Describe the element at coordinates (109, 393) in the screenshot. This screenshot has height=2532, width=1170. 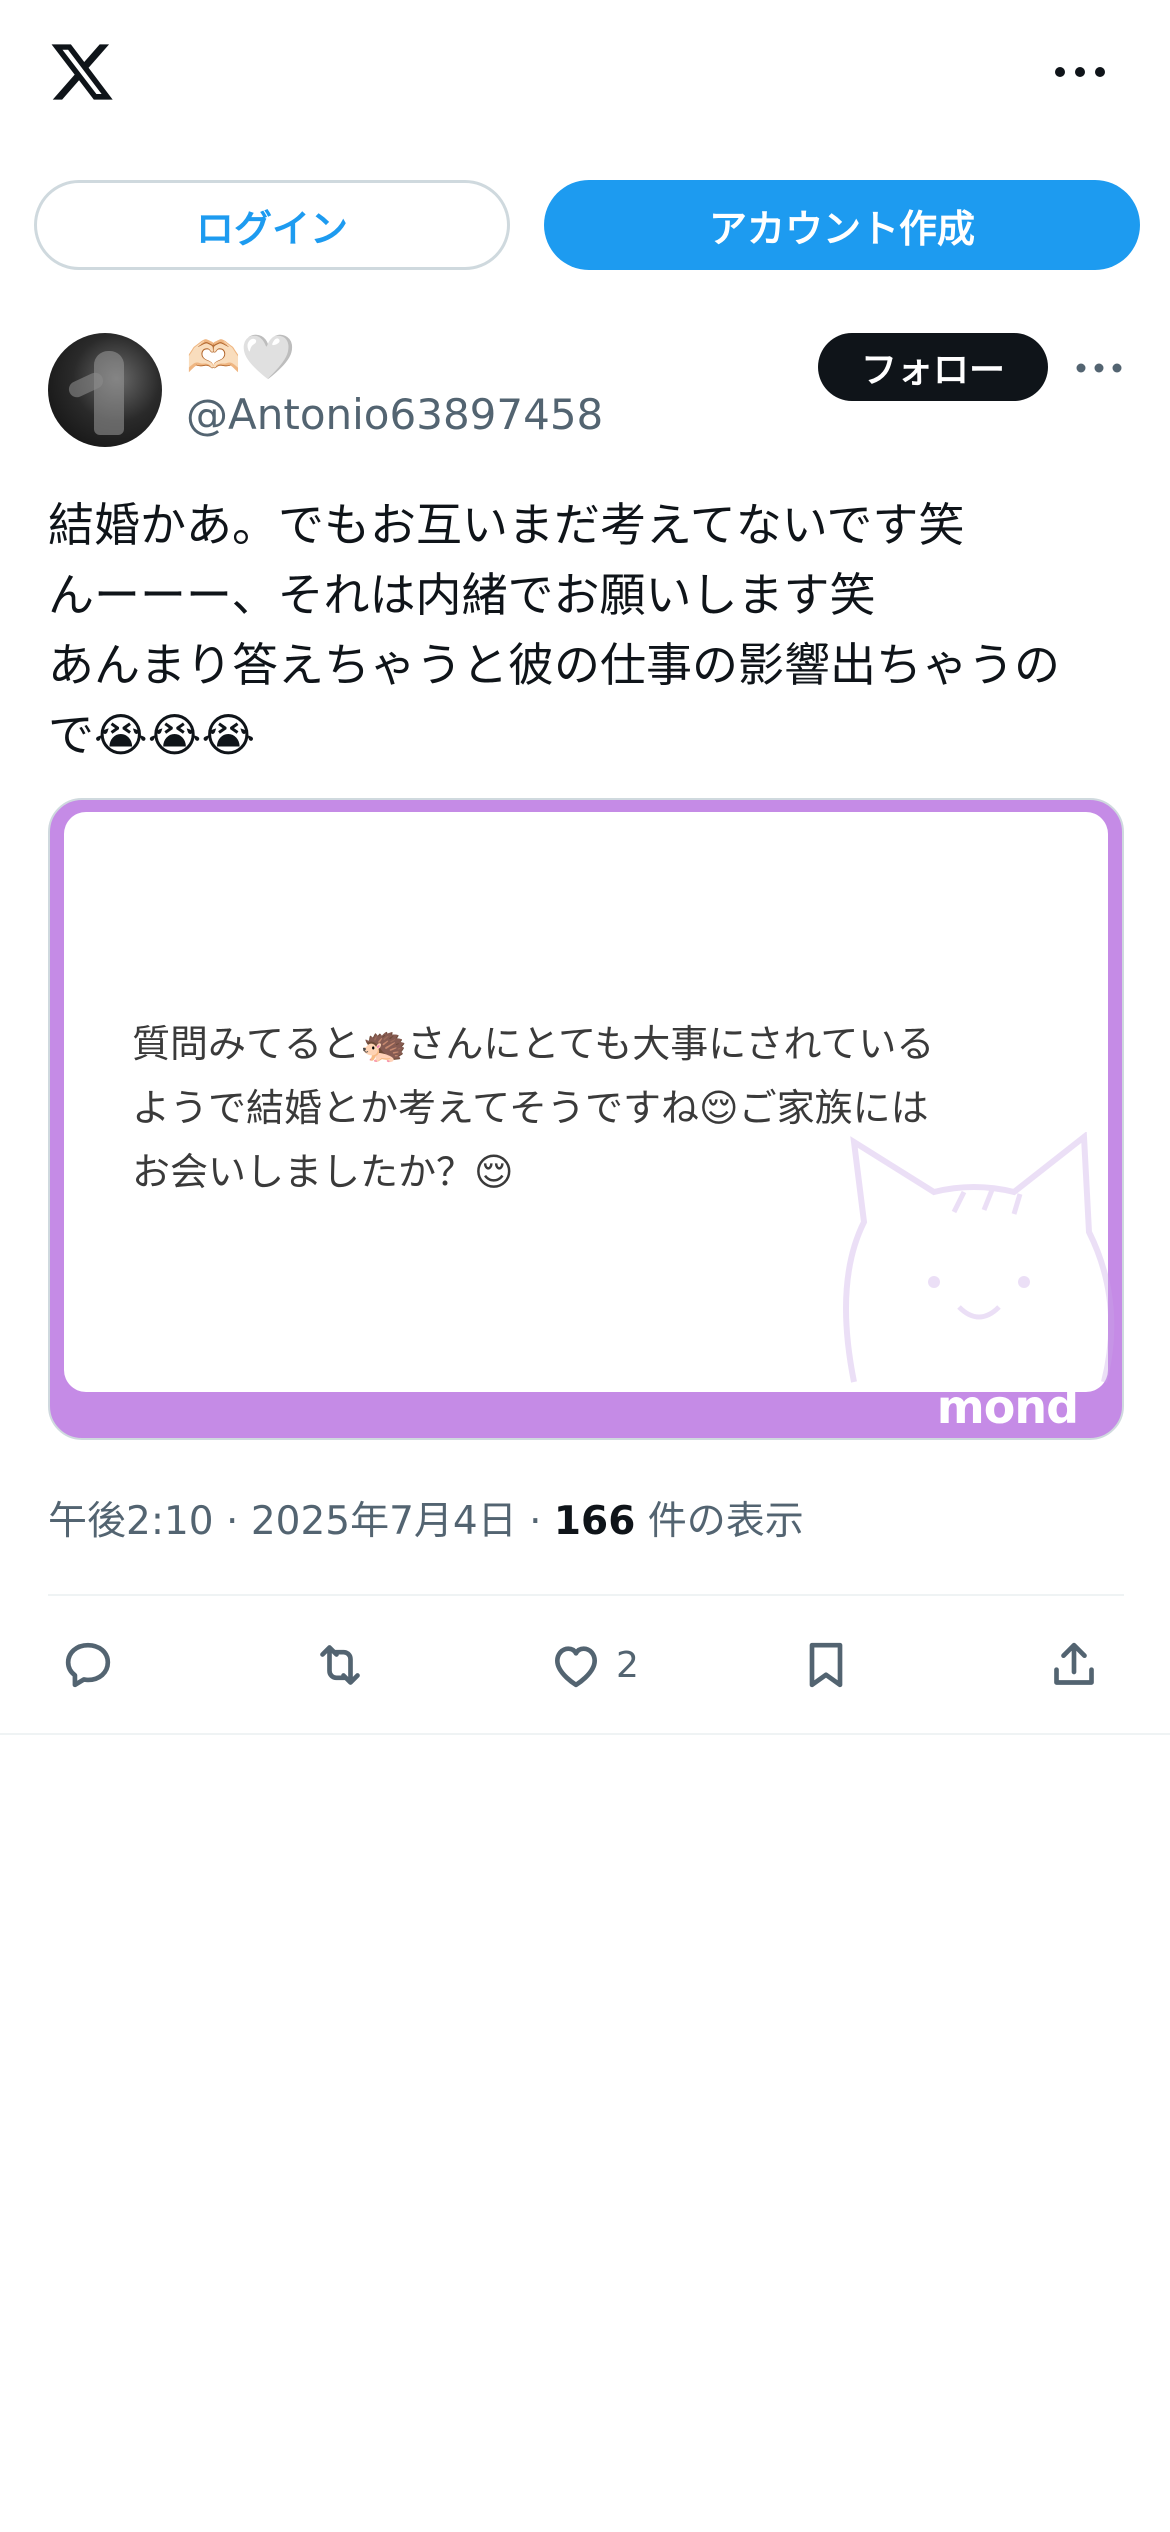
I see `avatar-figure` at that location.